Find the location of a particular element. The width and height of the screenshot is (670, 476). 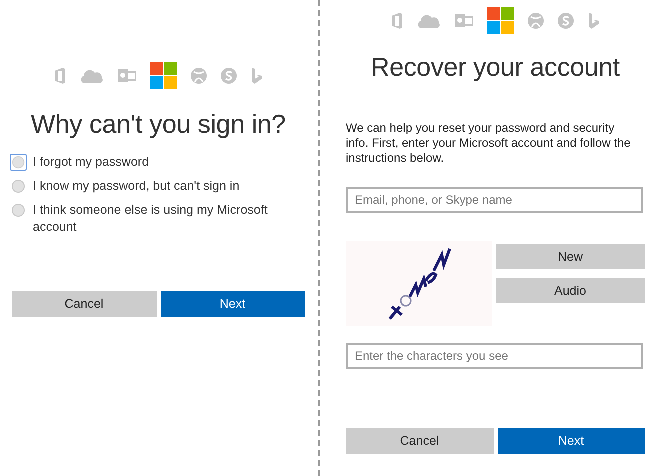

new-captcha-button: New is located at coordinates (570, 256).